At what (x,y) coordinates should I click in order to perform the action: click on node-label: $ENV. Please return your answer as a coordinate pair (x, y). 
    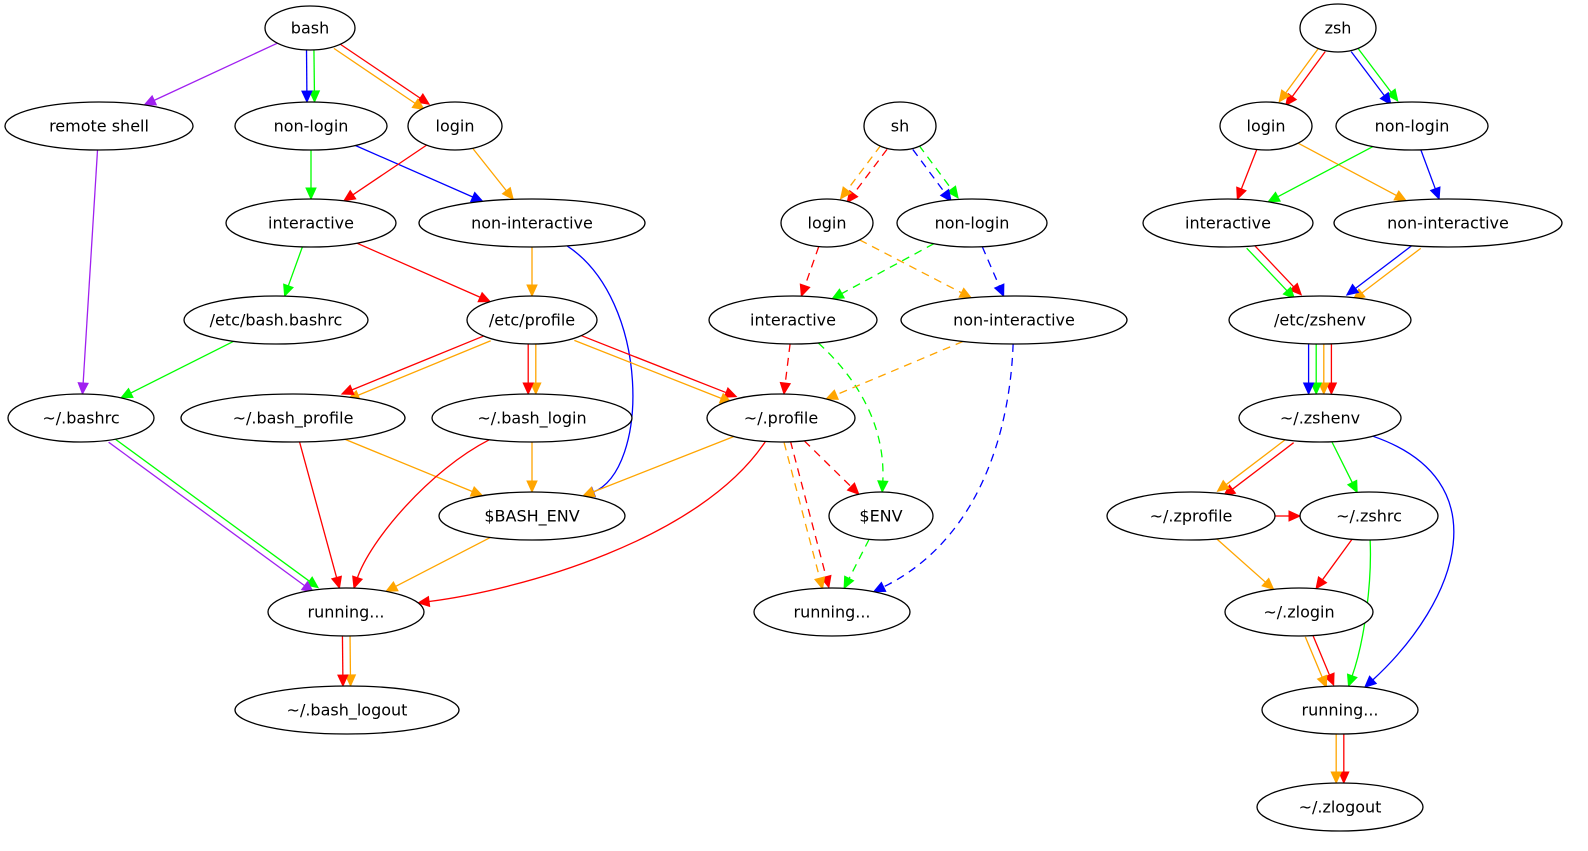
    Looking at the image, I should click on (880, 516).